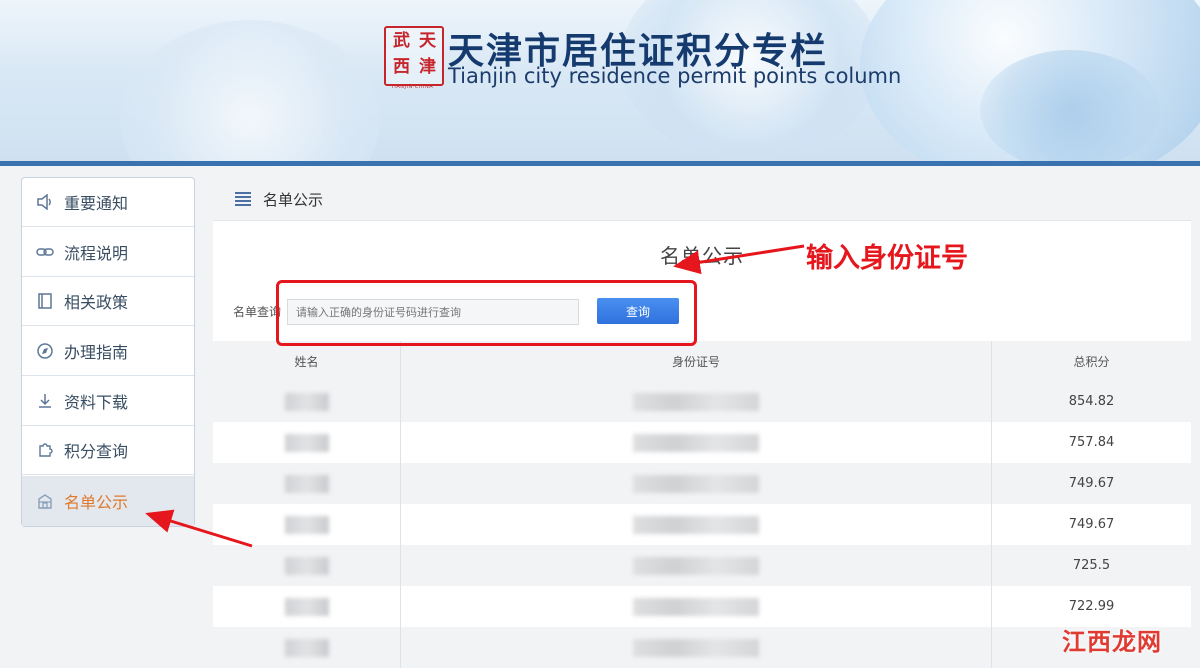 The height and width of the screenshot is (668, 1200). I want to click on link-icon, so click(45, 252).